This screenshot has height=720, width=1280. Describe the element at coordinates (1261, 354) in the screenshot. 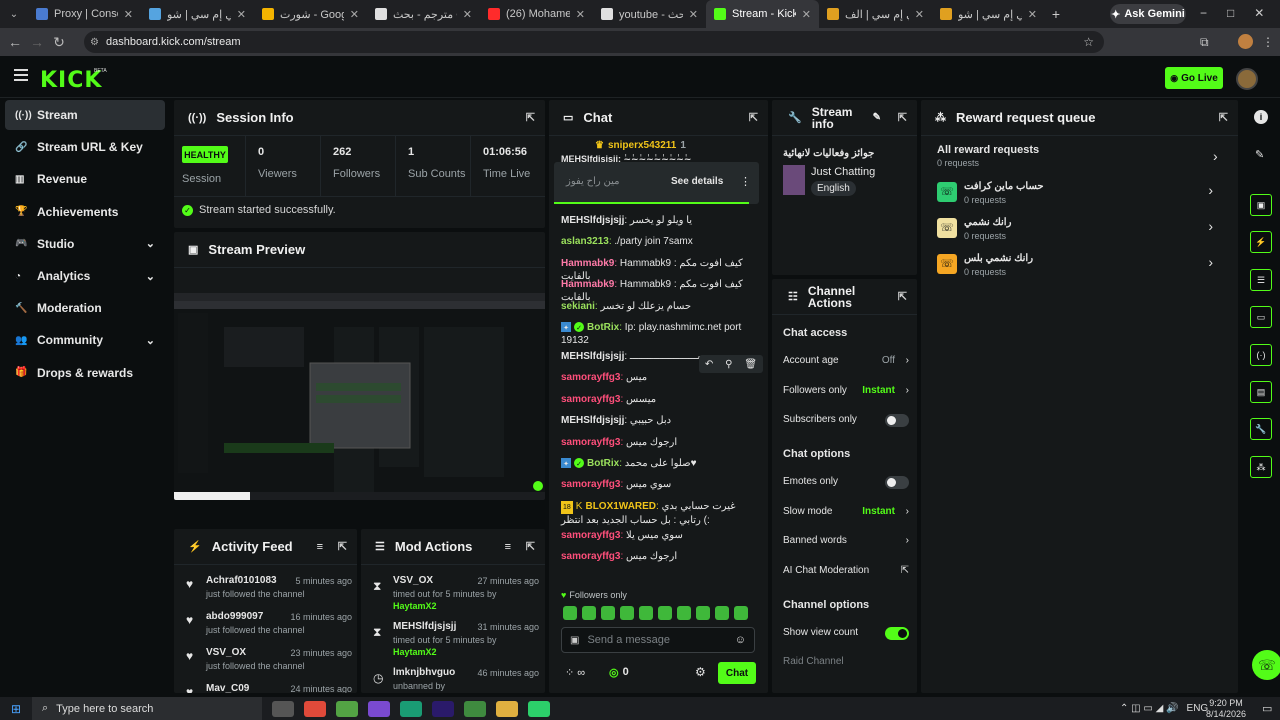

I see `radio-icon: (·)` at that location.